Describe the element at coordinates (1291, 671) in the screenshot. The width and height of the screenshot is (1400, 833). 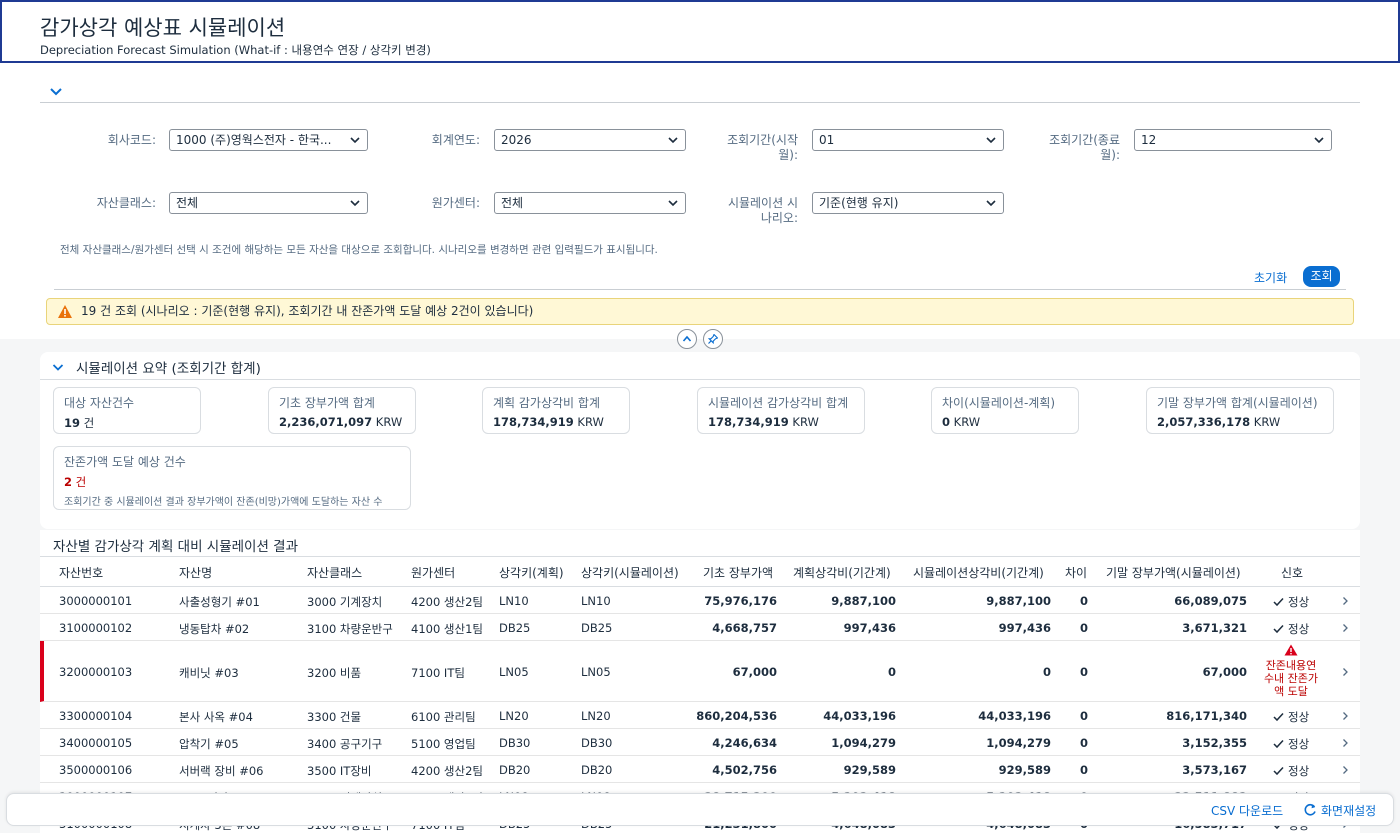
I see `signal-error: 잔존내용연 수내 잔존가 액 도달` at that location.